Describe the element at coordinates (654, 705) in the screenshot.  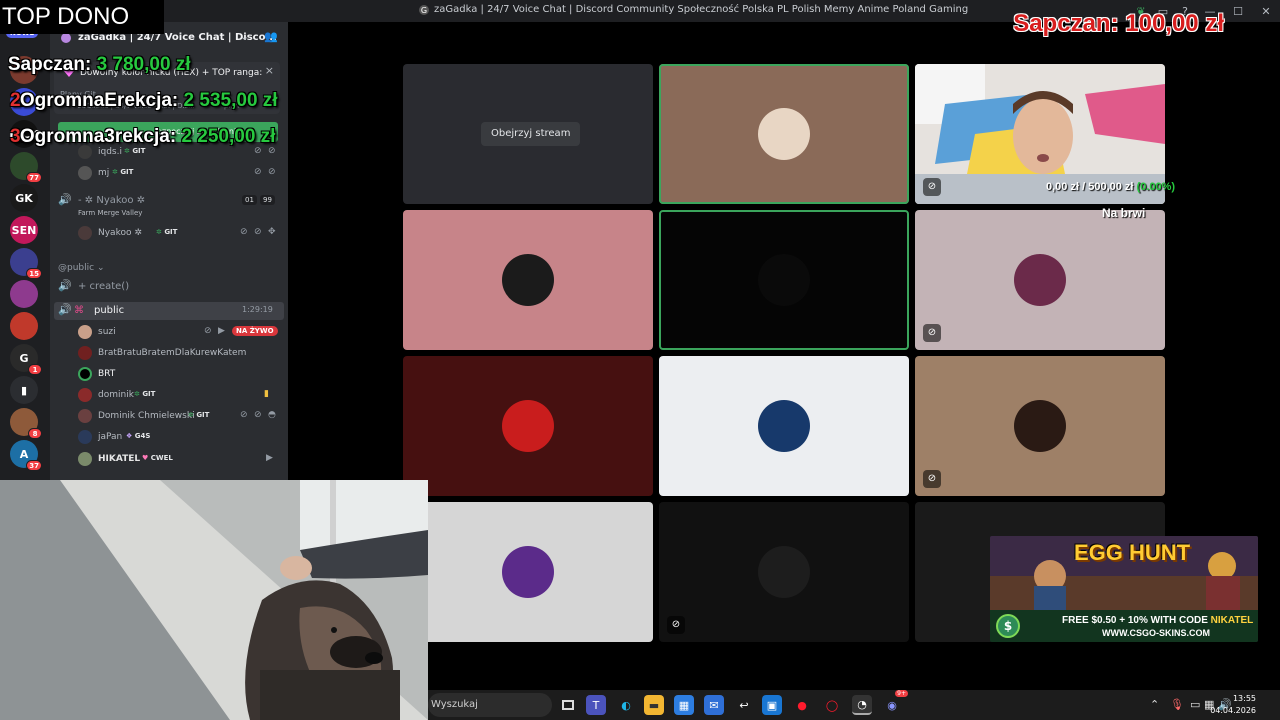
I see `explorer-icon: ▬` at that location.